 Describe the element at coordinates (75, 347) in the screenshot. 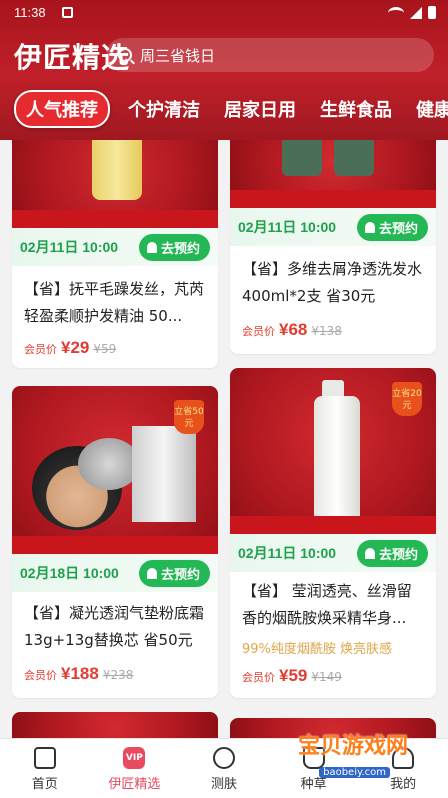

I see `price: ¥29` at that location.